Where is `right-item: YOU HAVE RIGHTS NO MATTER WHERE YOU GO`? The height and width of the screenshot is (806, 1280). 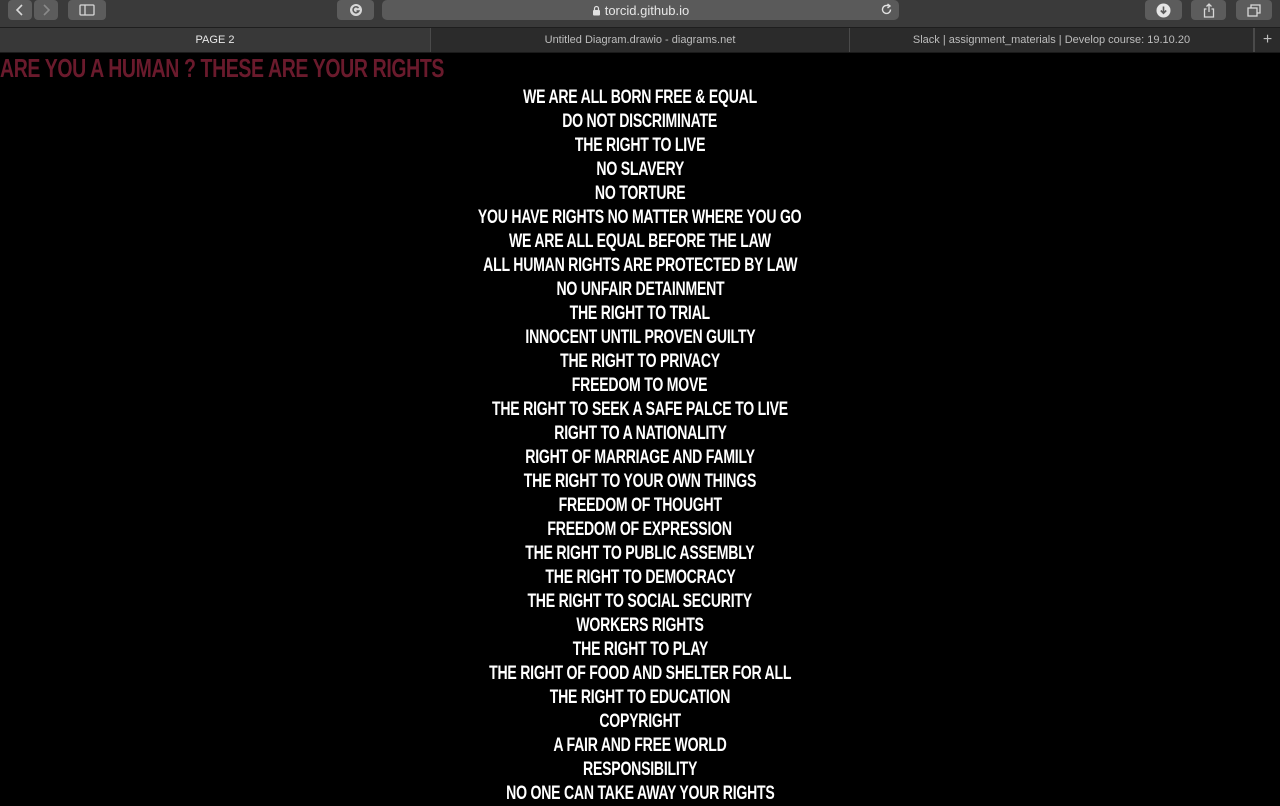 right-item: YOU HAVE RIGHTS NO MATTER WHERE YOU GO is located at coordinates (640, 218).